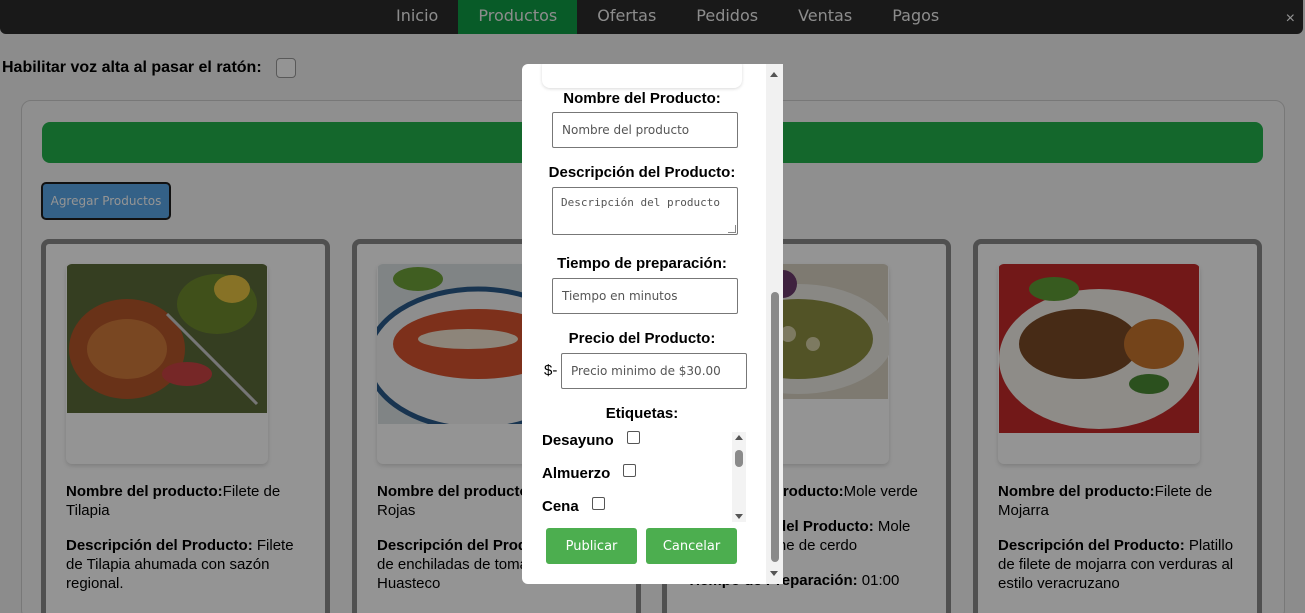 The width and height of the screenshot is (1305, 613). I want to click on tags-list: Desayuno Almuerzo Cena, so click(644, 474).